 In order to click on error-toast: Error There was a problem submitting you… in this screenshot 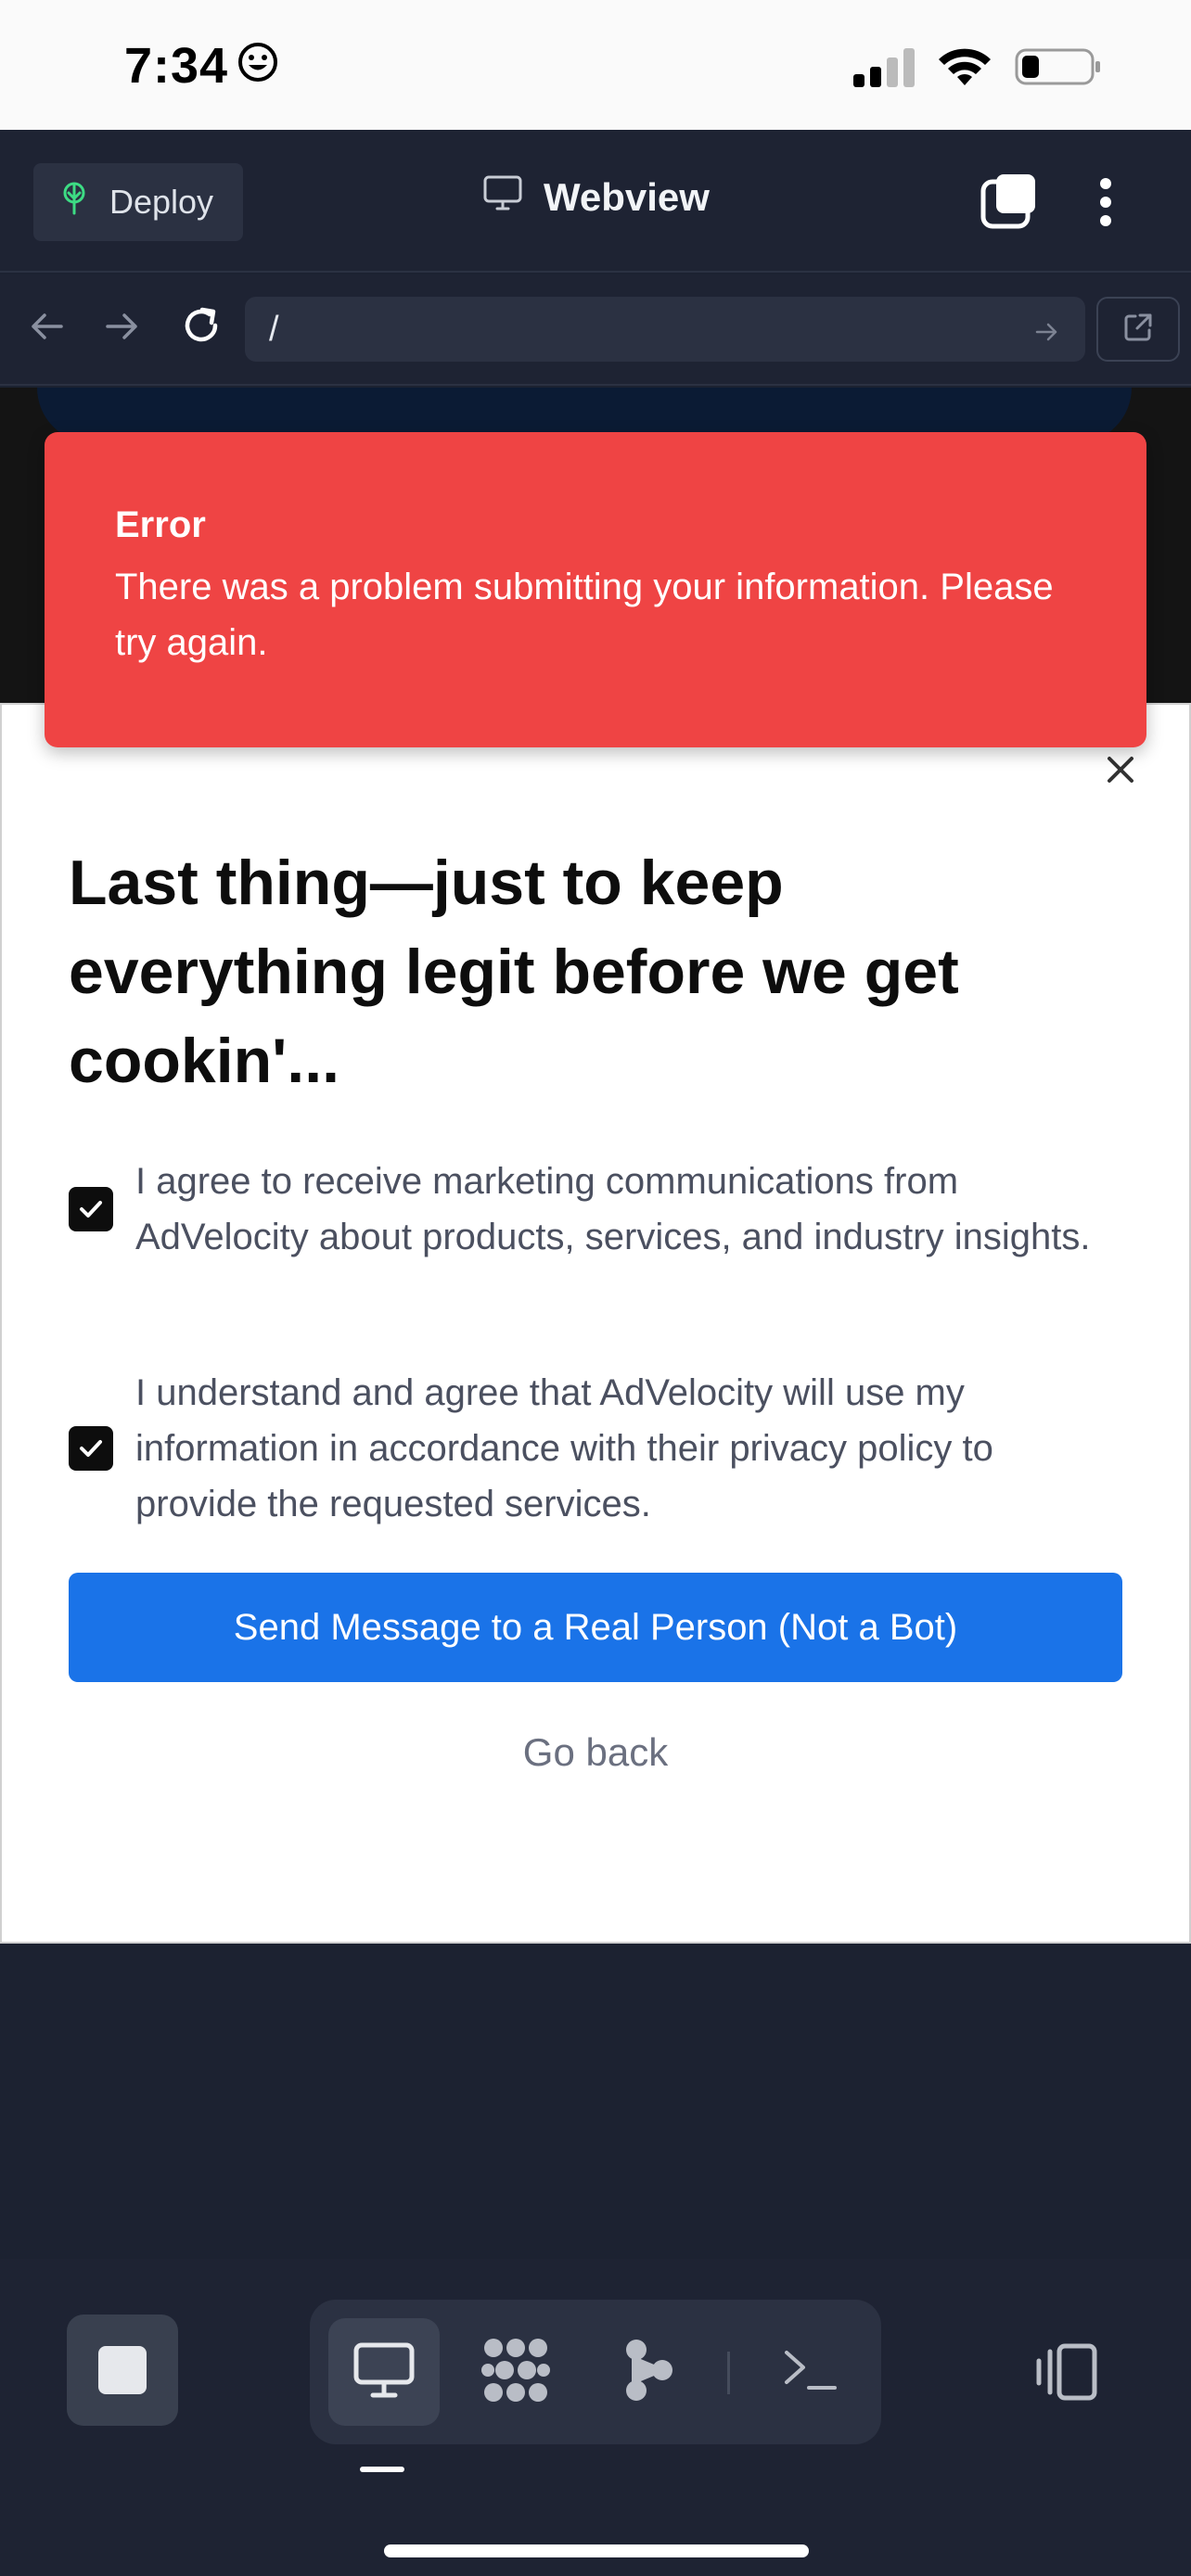, I will do `click(595, 589)`.